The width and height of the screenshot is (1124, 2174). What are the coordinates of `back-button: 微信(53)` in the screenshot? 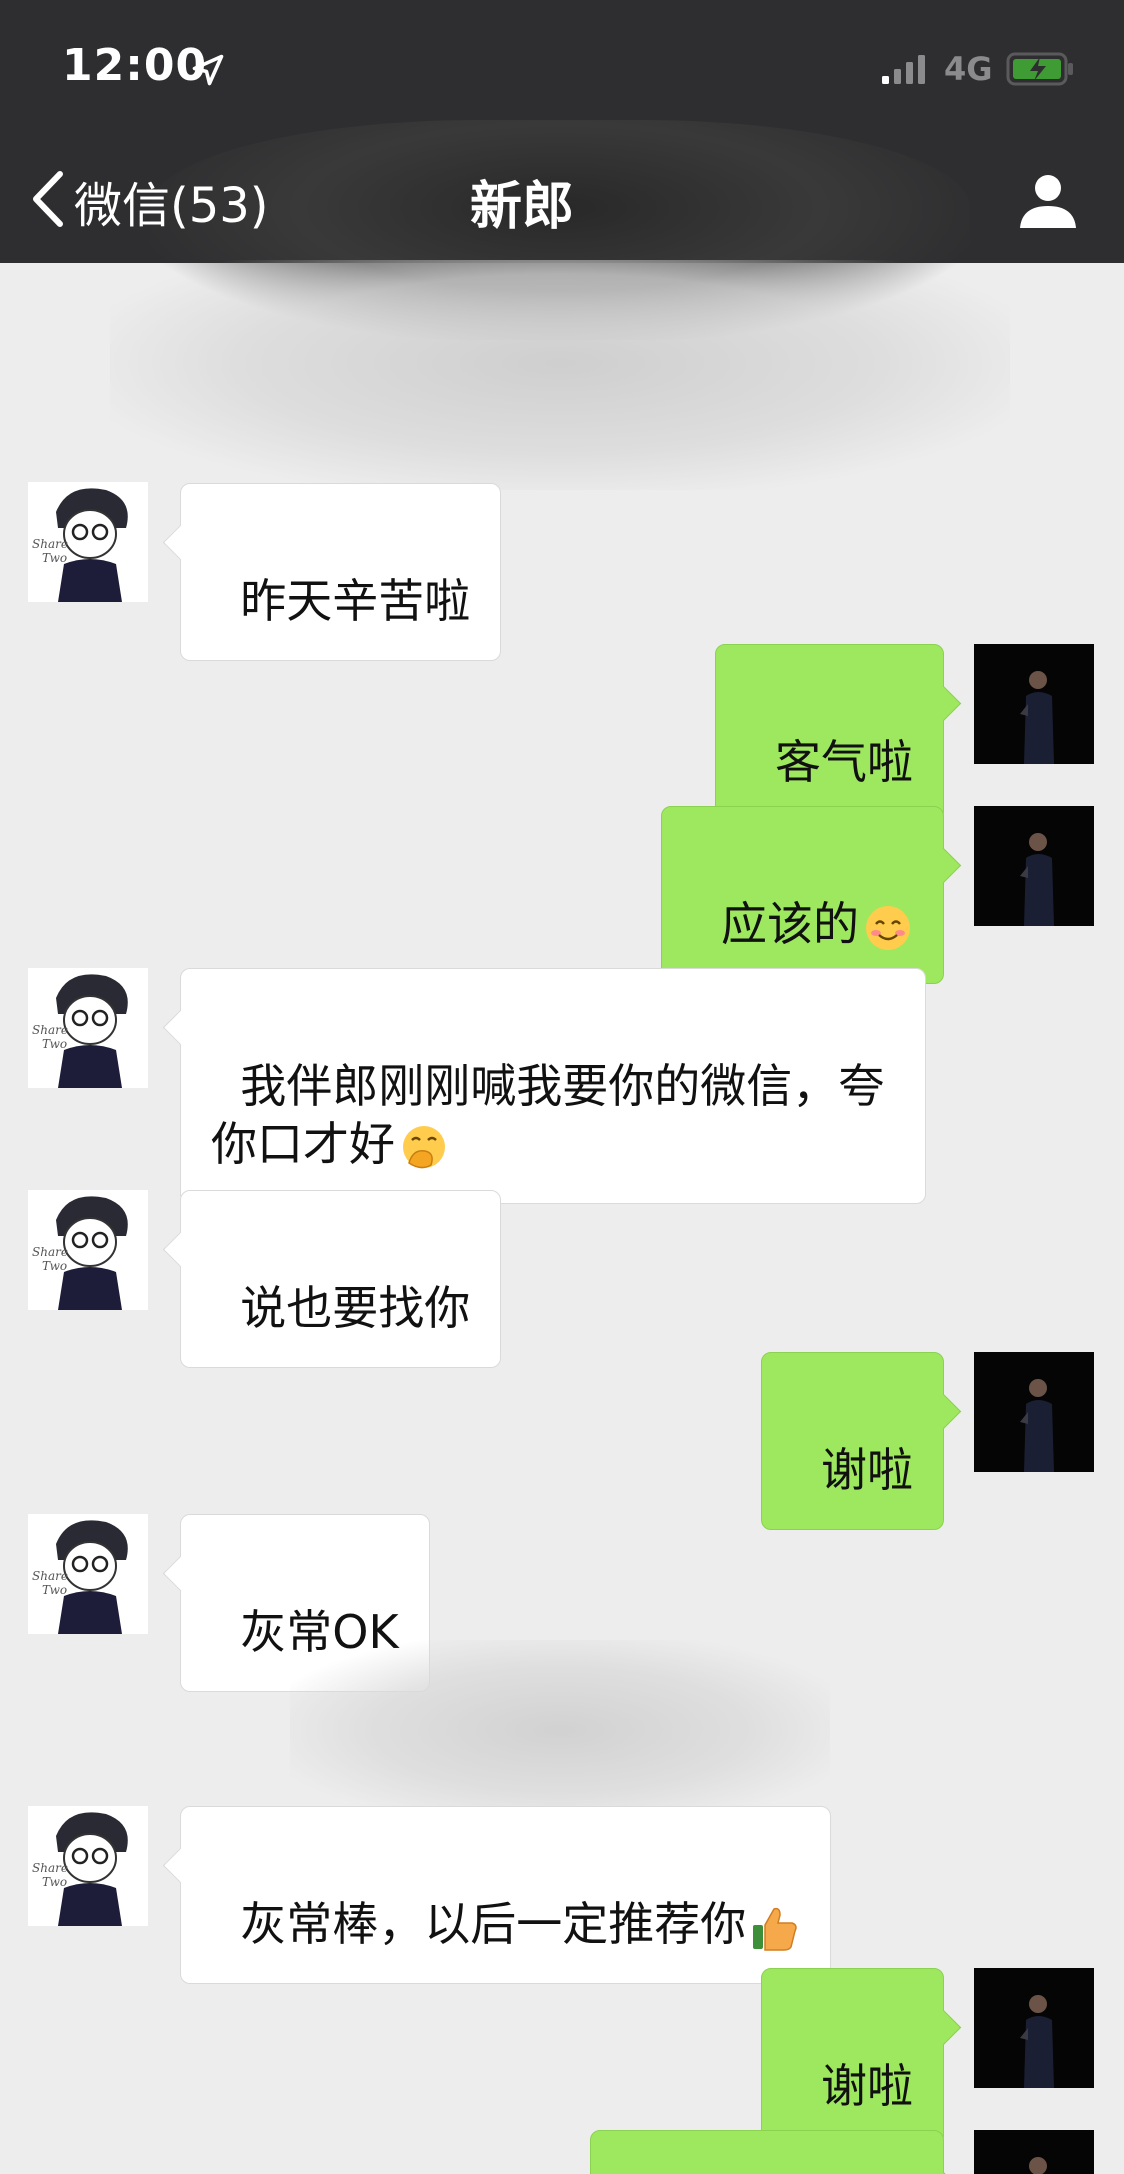 It's located at (171, 201).